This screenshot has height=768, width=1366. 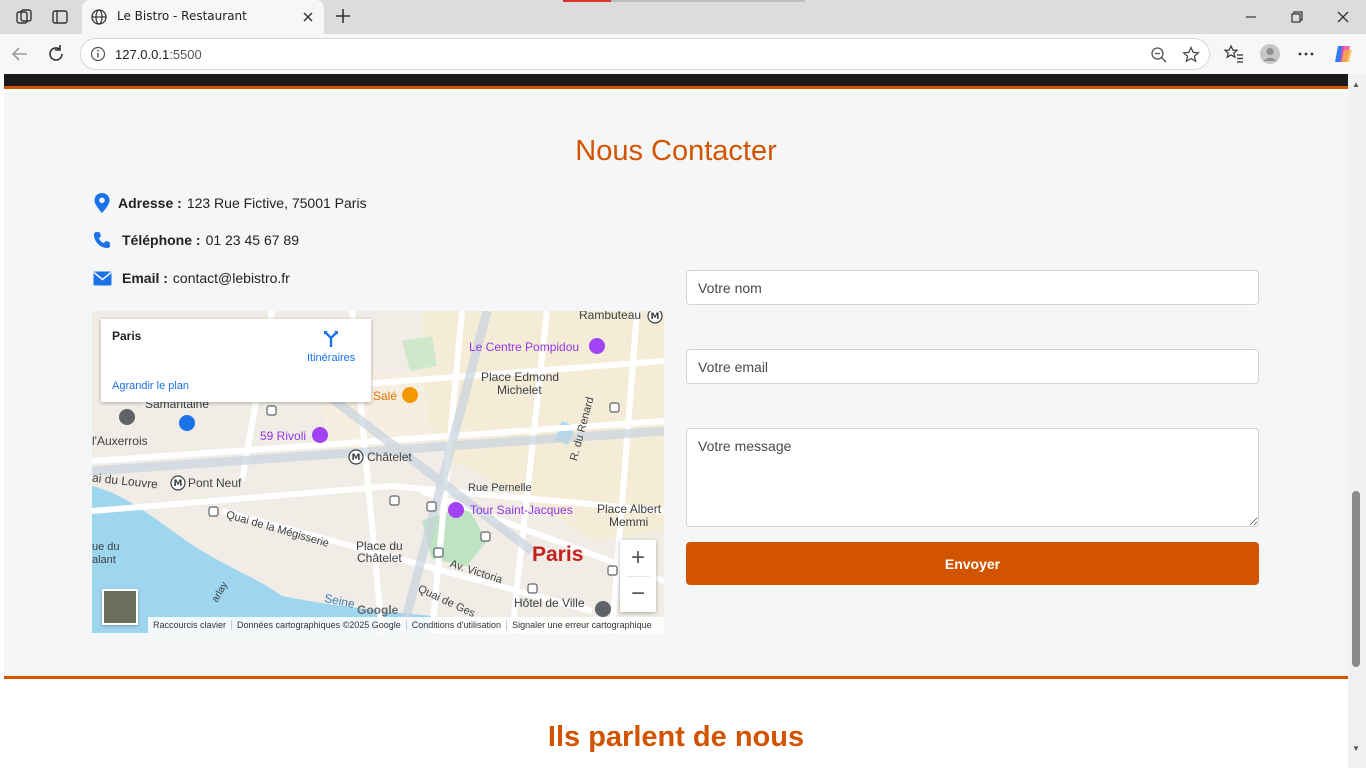 I want to click on profile-avatar-icon, so click(x=1270, y=54).